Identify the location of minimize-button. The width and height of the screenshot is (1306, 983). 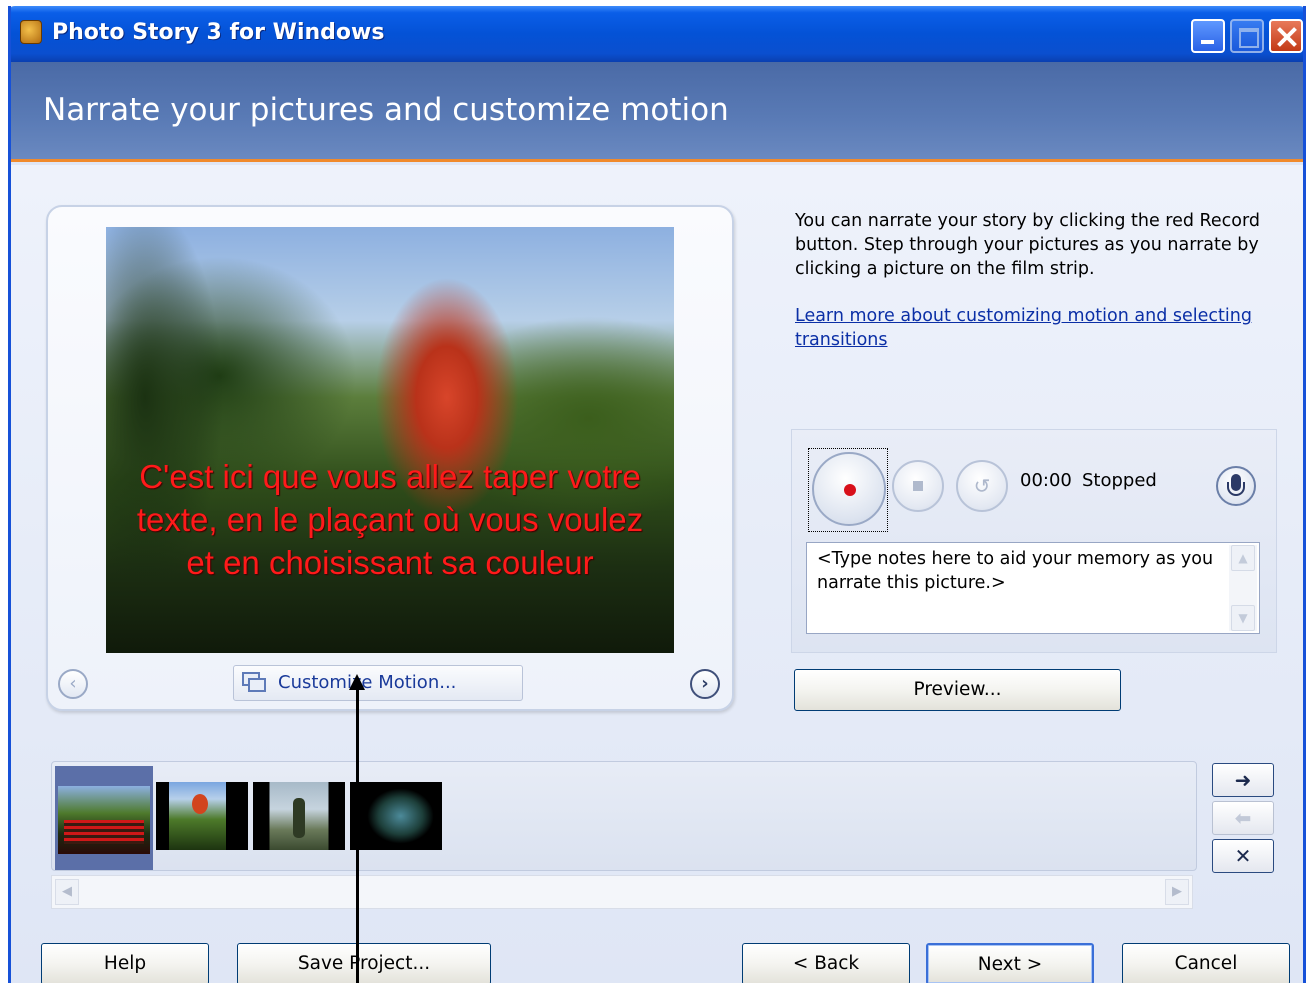
(1208, 36).